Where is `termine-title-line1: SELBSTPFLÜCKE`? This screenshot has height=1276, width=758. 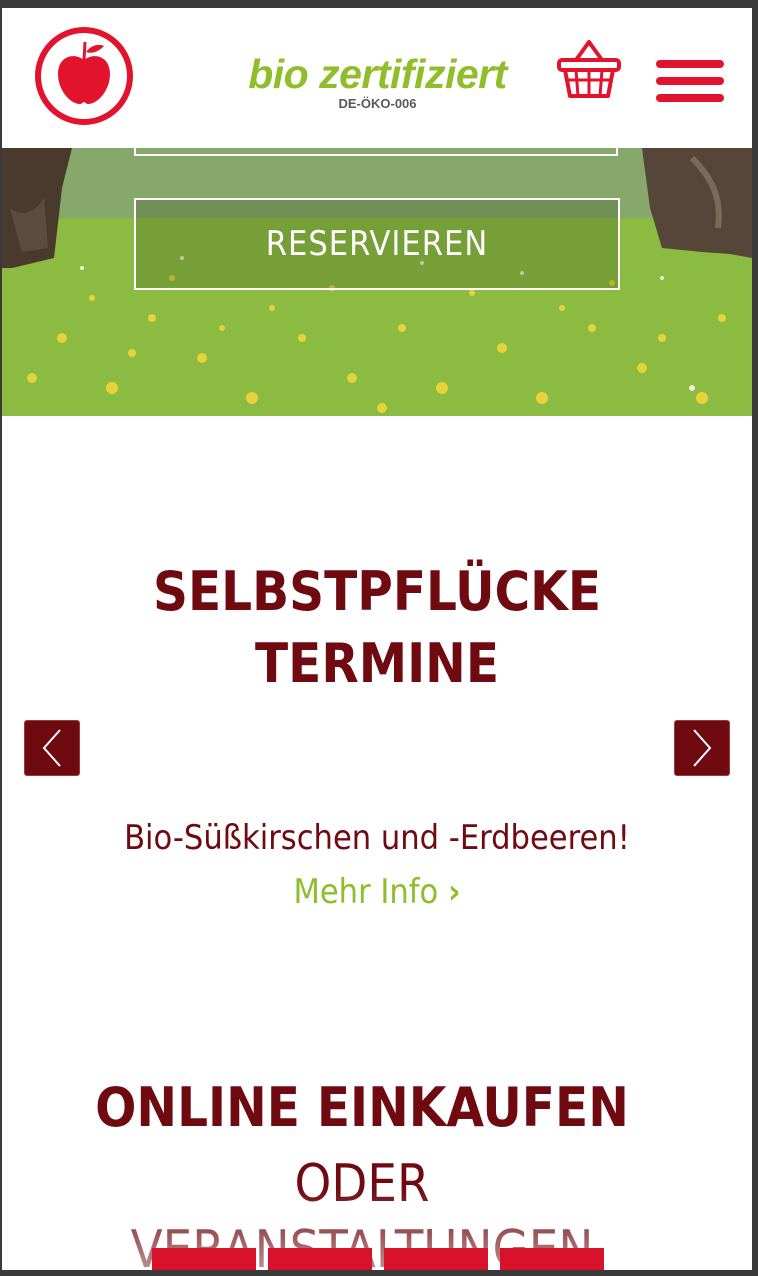
termine-title-line1: SELBSTPFLÜCKE is located at coordinates (377, 591).